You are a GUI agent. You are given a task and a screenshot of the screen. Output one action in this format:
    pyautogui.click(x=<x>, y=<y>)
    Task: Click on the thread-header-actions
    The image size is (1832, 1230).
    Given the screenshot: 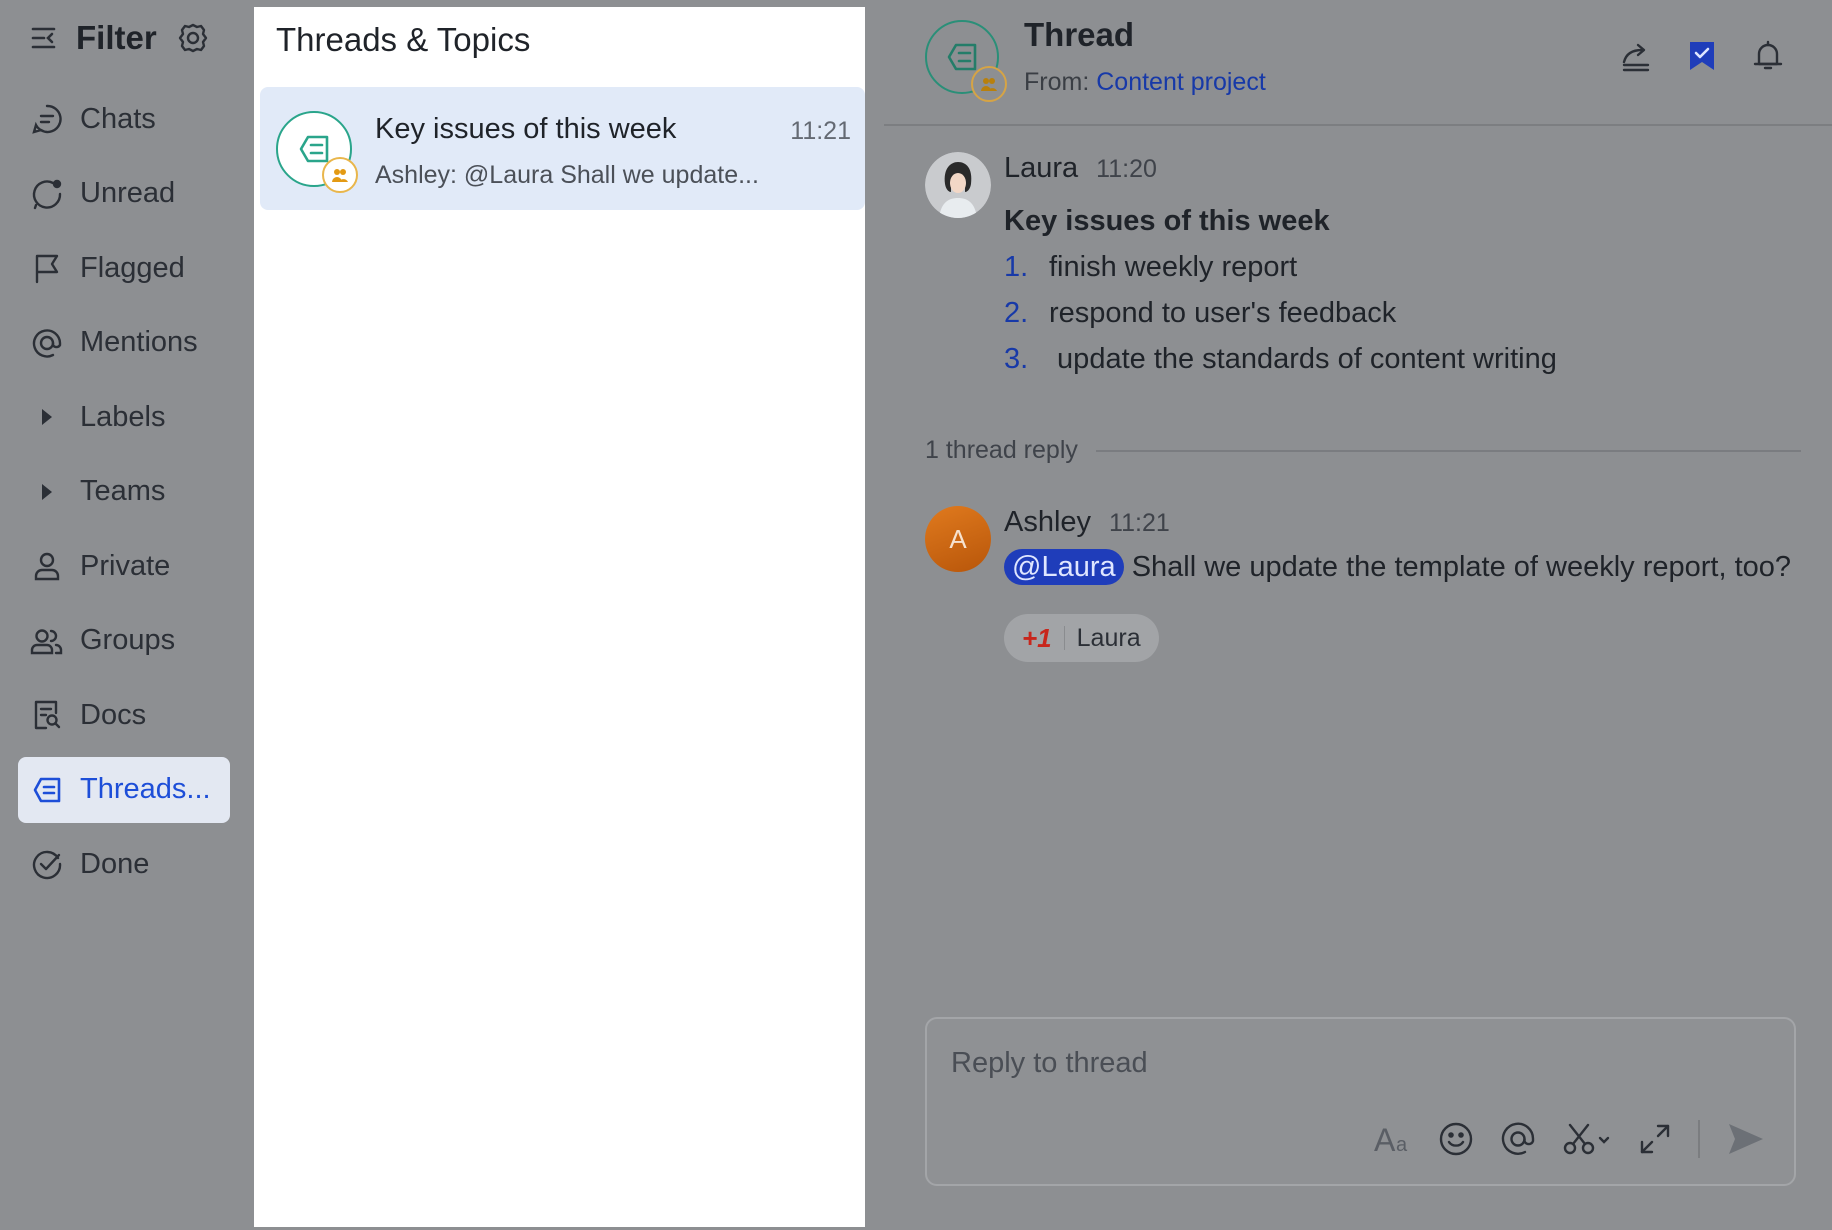 What is the action you would take?
    pyautogui.click(x=1689, y=56)
    